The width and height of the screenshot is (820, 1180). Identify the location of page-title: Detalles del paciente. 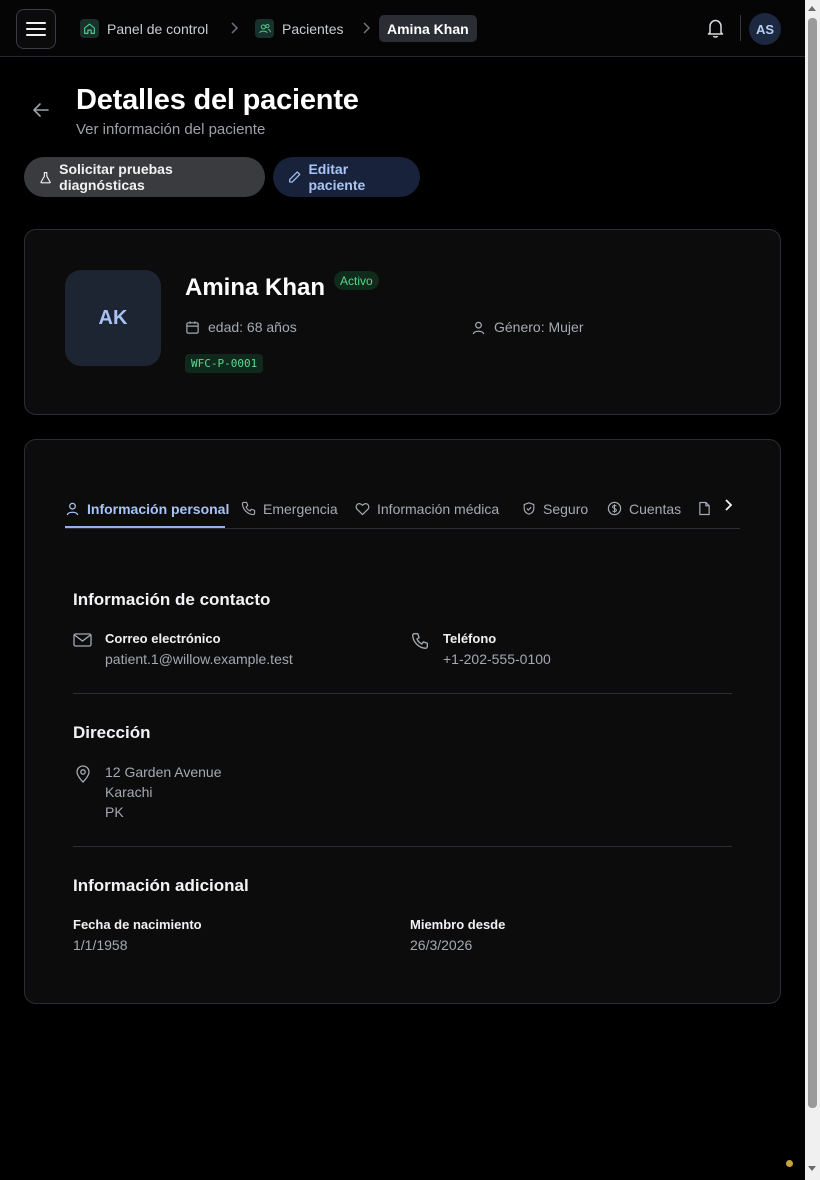
(217, 100).